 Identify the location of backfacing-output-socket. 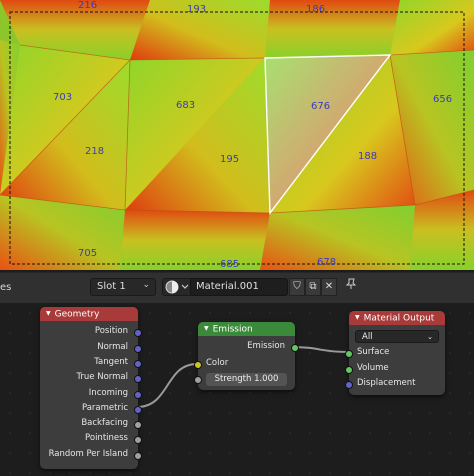
(138, 425).